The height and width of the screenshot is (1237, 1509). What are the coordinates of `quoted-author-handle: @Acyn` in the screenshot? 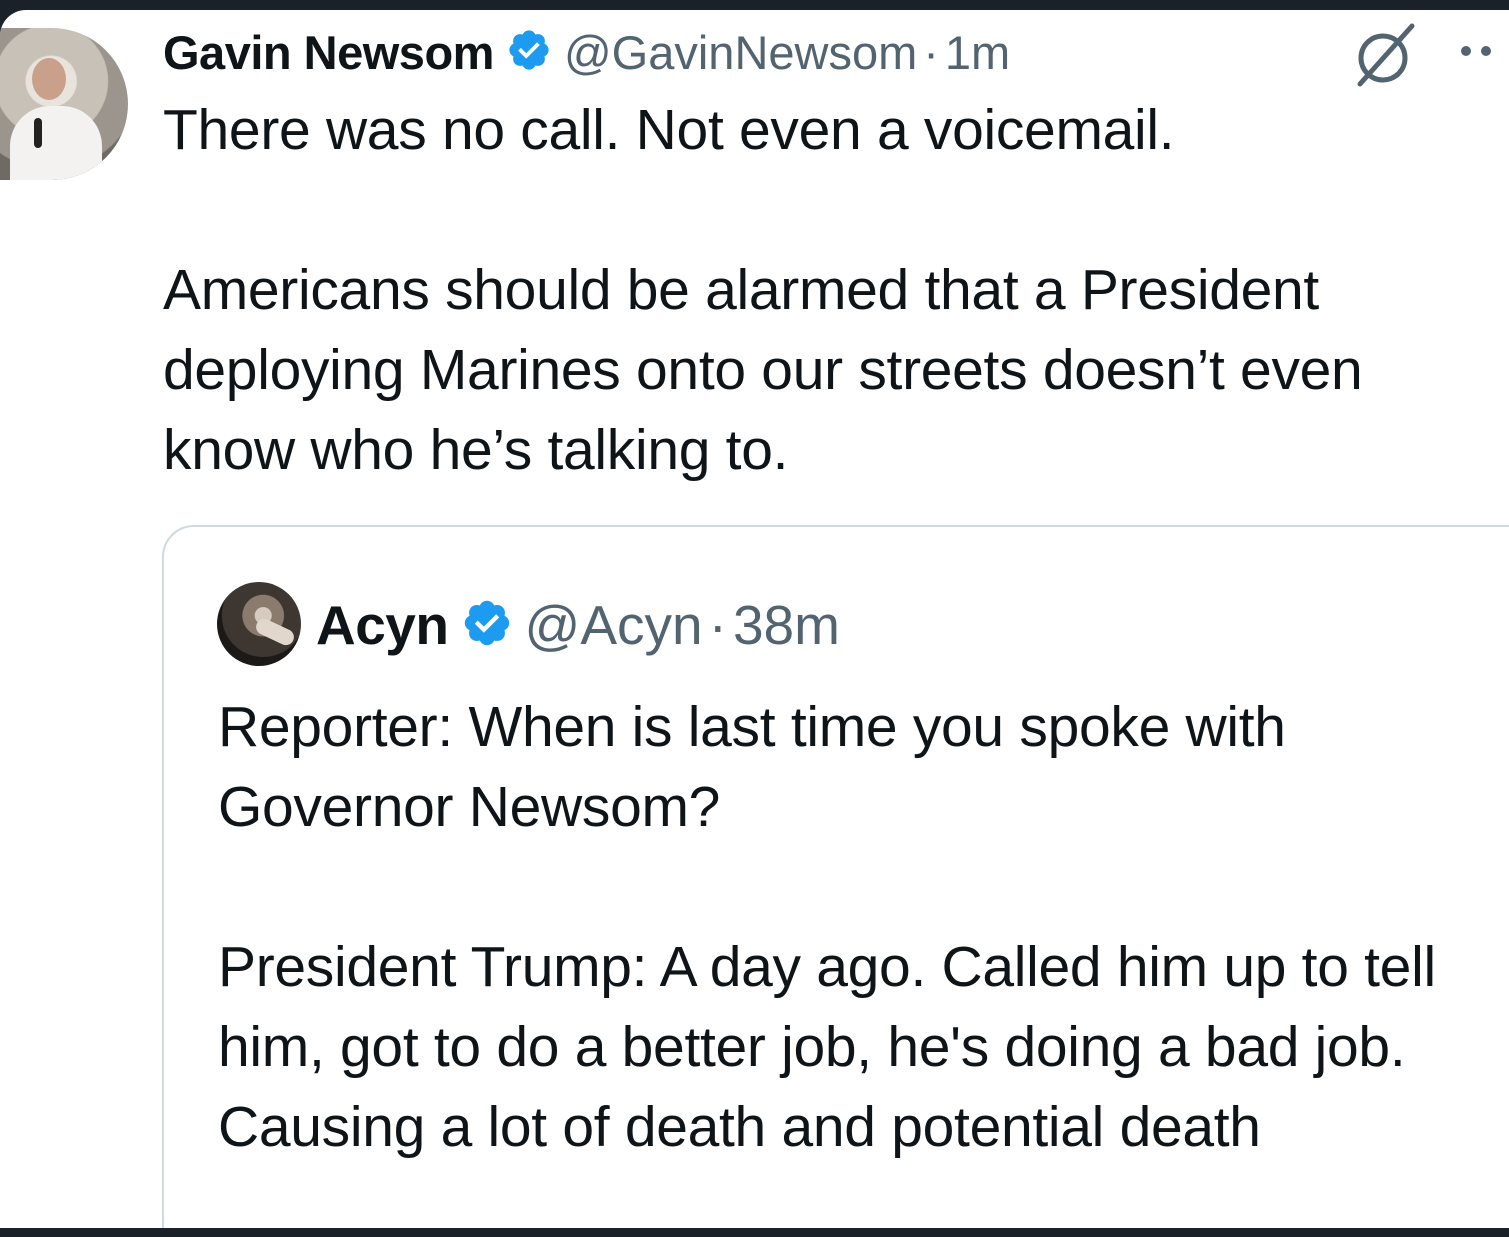 It's located at (614, 625).